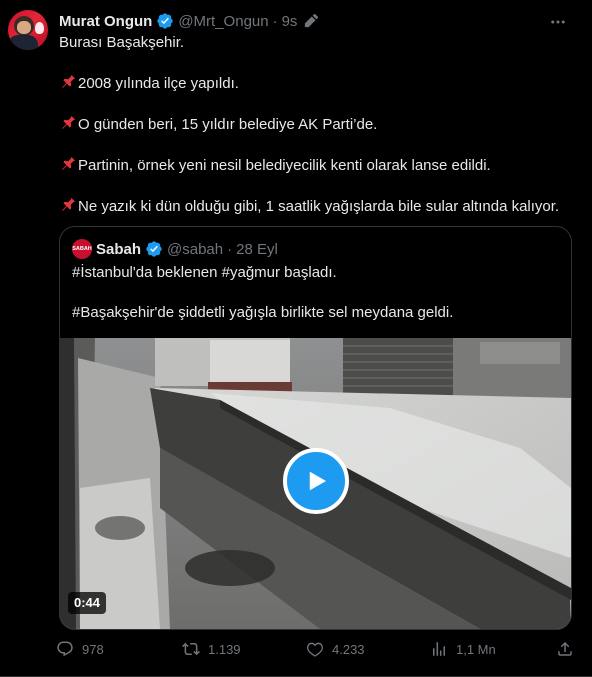 Image resolution: width=592 pixels, height=677 pixels. What do you see at coordinates (122, 42) in the screenshot?
I see `tweet-line: Burası Başakşehir.` at bounding box center [122, 42].